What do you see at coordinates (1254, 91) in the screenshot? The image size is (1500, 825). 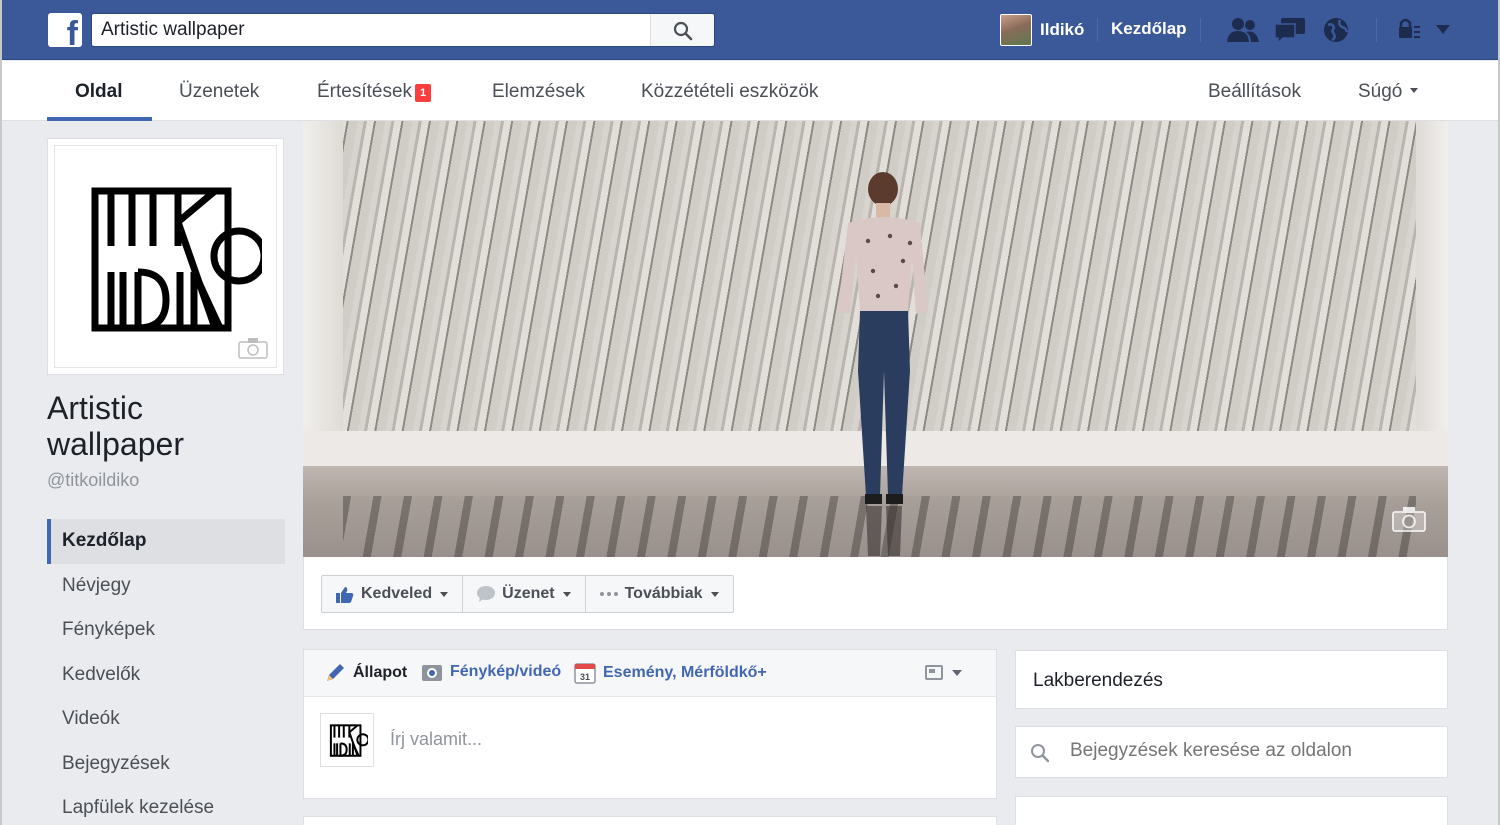 I see `tab-settings: Beállítások` at bounding box center [1254, 91].